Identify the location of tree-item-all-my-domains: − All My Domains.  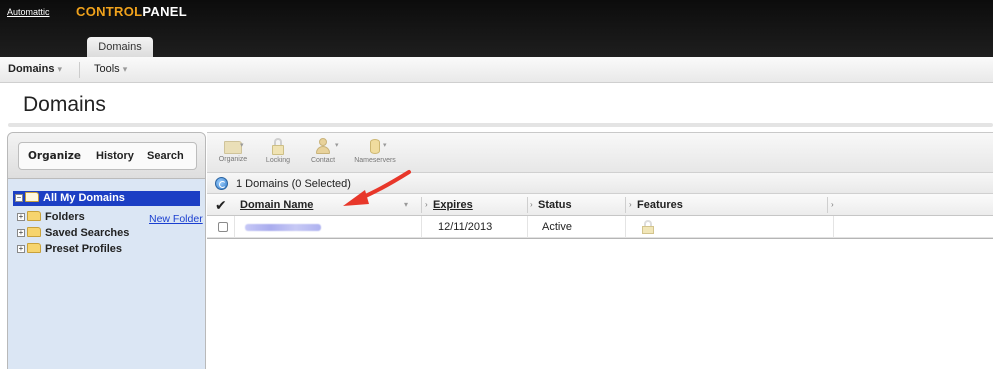
(106, 198).